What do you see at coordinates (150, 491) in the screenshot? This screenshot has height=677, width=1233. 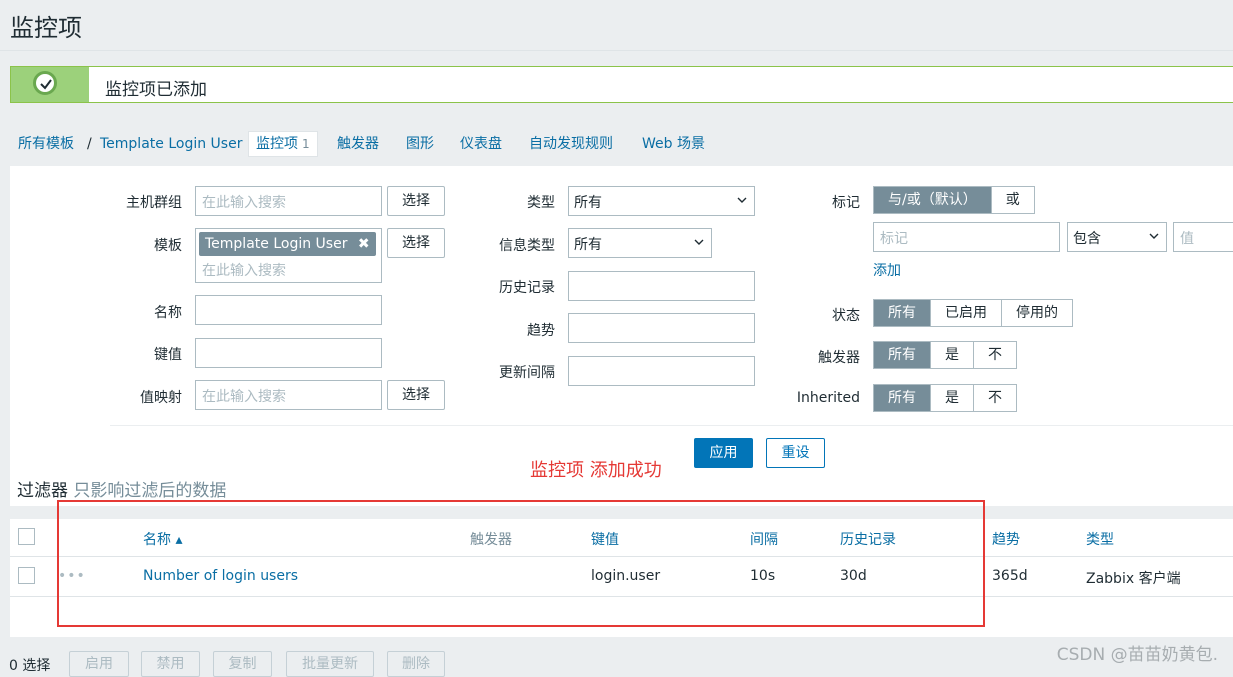 I see `filter-caption-subtitle: 只影响过滤后的数据` at bounding box center [150, 491].